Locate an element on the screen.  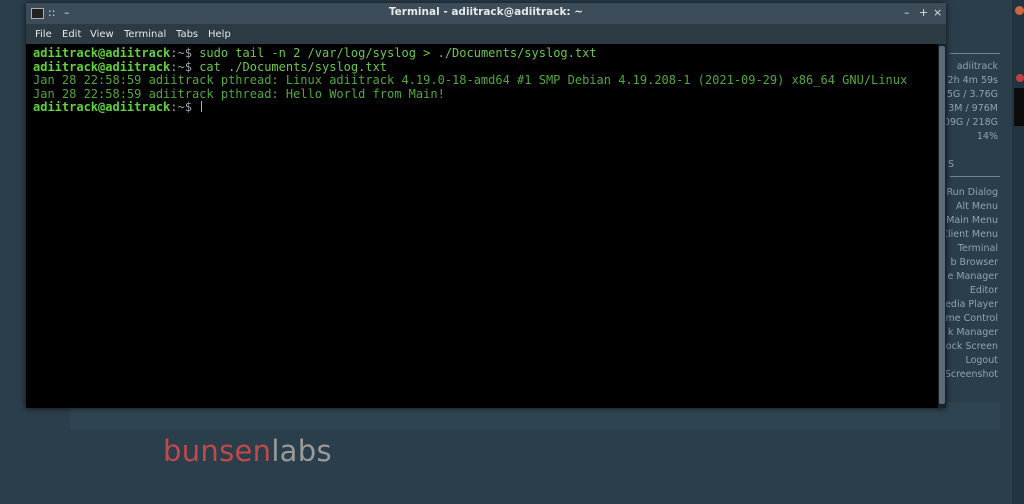
conky-swap: 3M / 976M is located at coordinates (973, 108).